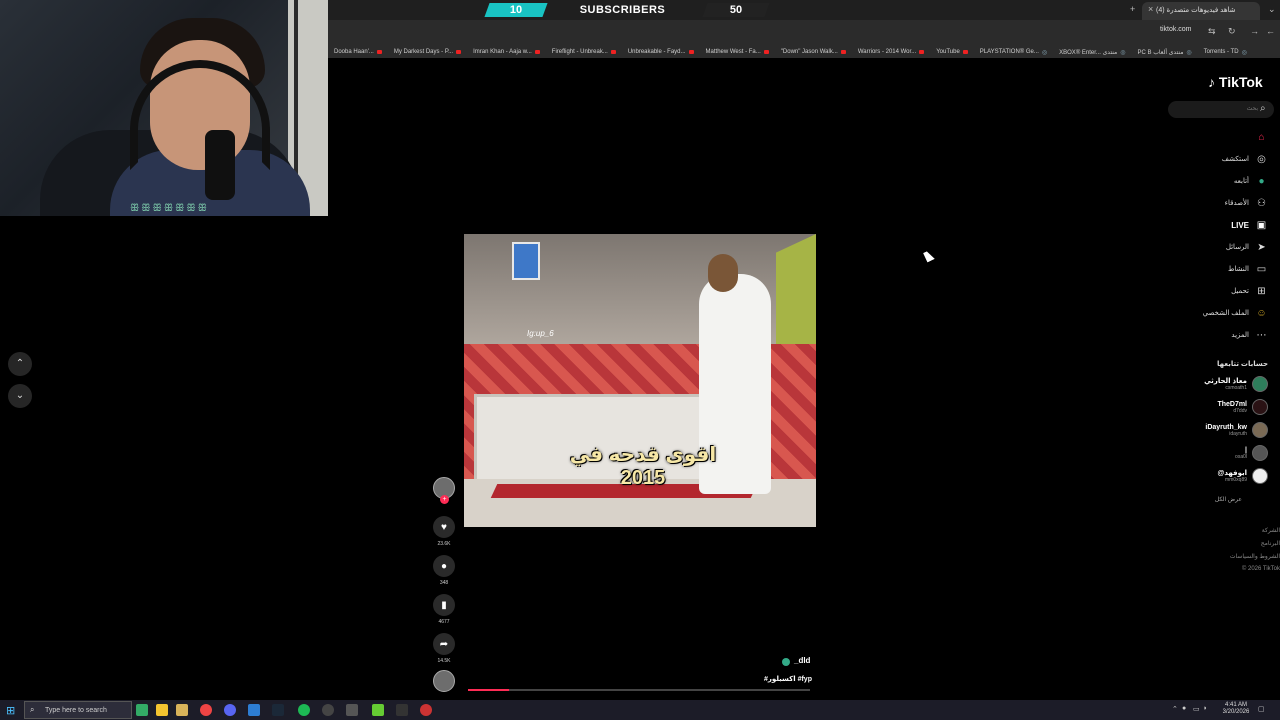 The image size is (1280, 720). What do you see at coordinates (10, 710) in the screenshot?
I see `windows-start-icon: ⊞` at bounding box center [10, 710].